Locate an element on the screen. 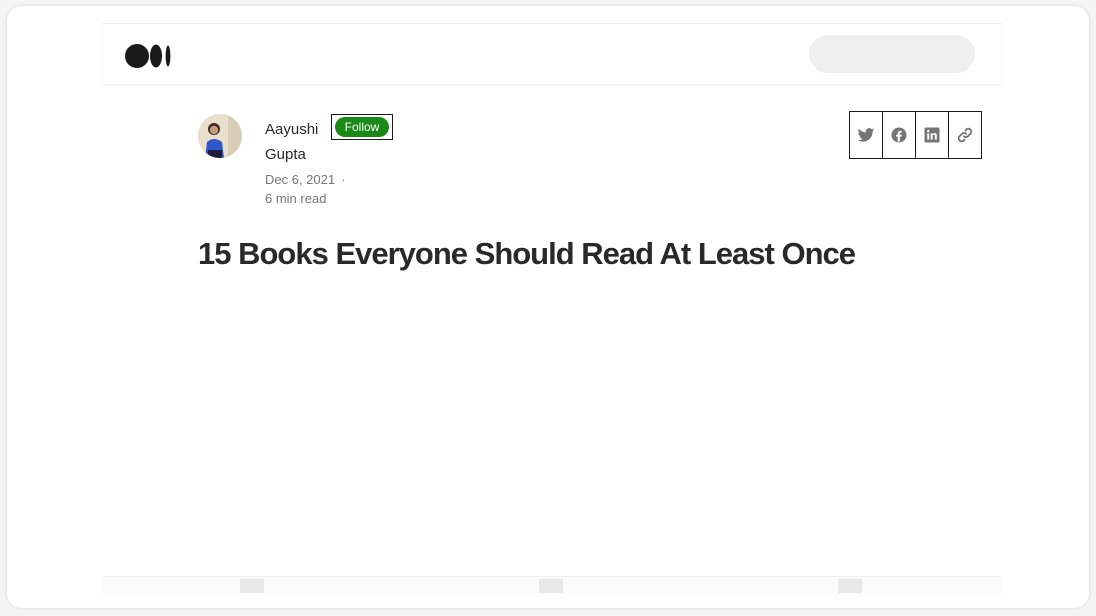 This screenshot has width=1096, height=616. author-last-name: Gupta is located at coordinates (297, 154).